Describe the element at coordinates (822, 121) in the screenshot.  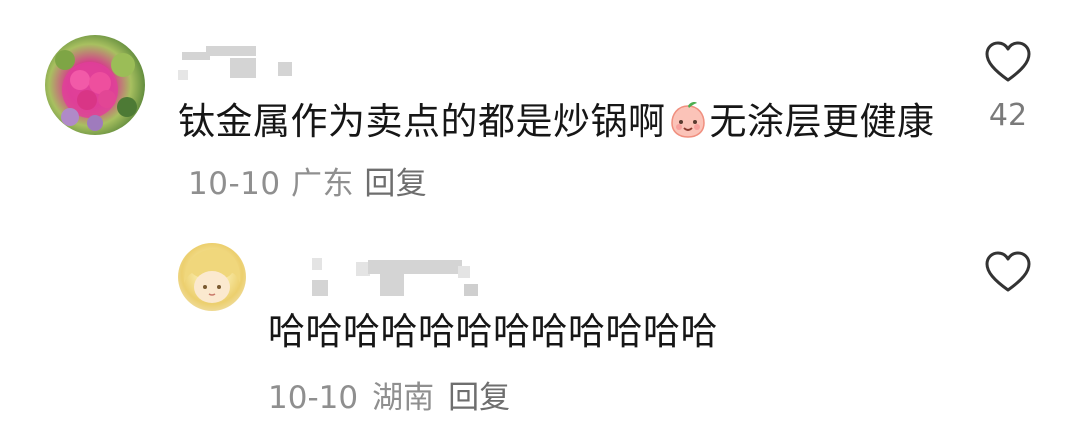
I see `comment-text-part-2: 无涂层更健康` at that location.